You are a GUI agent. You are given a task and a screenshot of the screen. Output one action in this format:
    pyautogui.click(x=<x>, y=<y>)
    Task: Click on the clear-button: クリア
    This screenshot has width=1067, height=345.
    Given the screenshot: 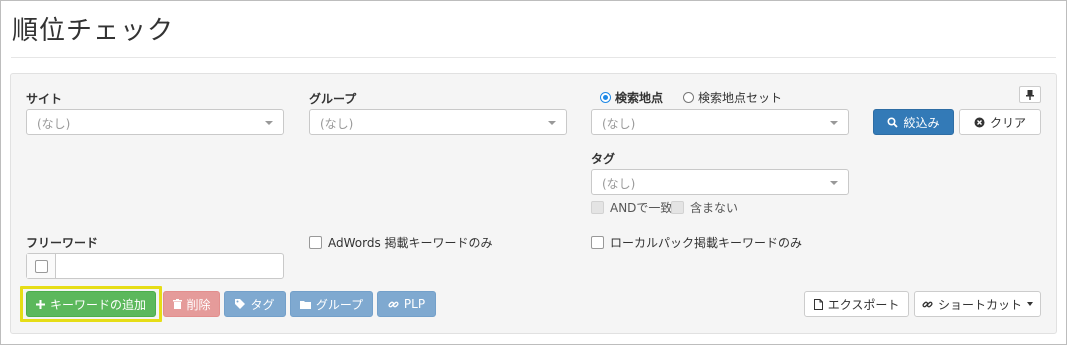 What is the action you would take?
    pyautogui.click(x=1000, y=122)
    